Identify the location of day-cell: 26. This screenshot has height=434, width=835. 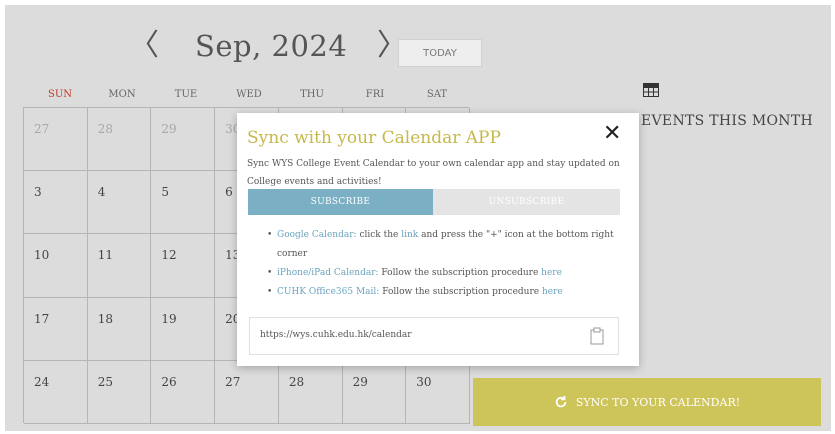
(183, 392).